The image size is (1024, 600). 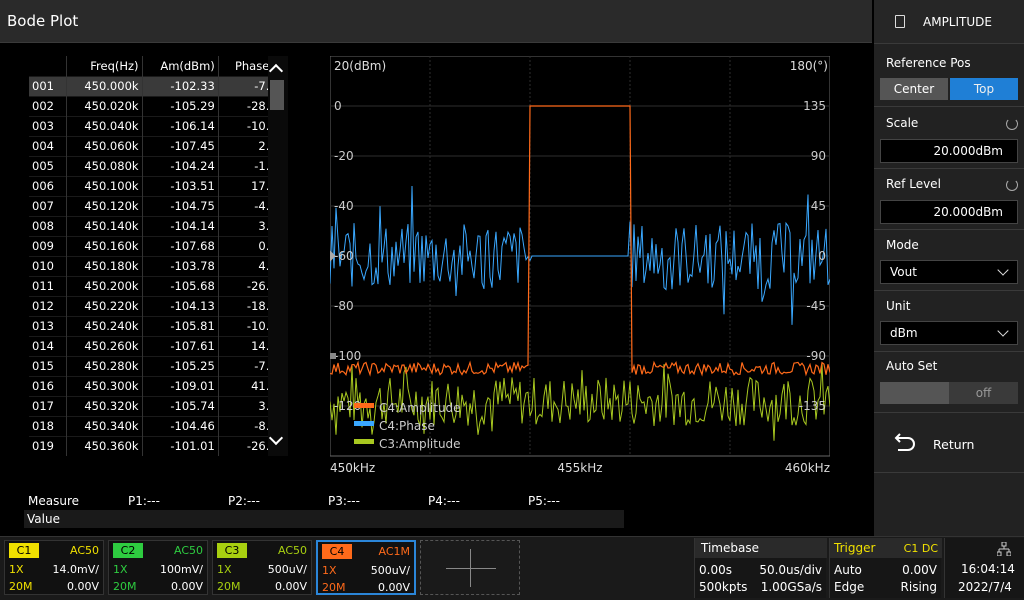 What do you see at coordinates (723, 587) in the screenshot?
I see `timebase-points: 500kpts` at bounding box center [723, 587].